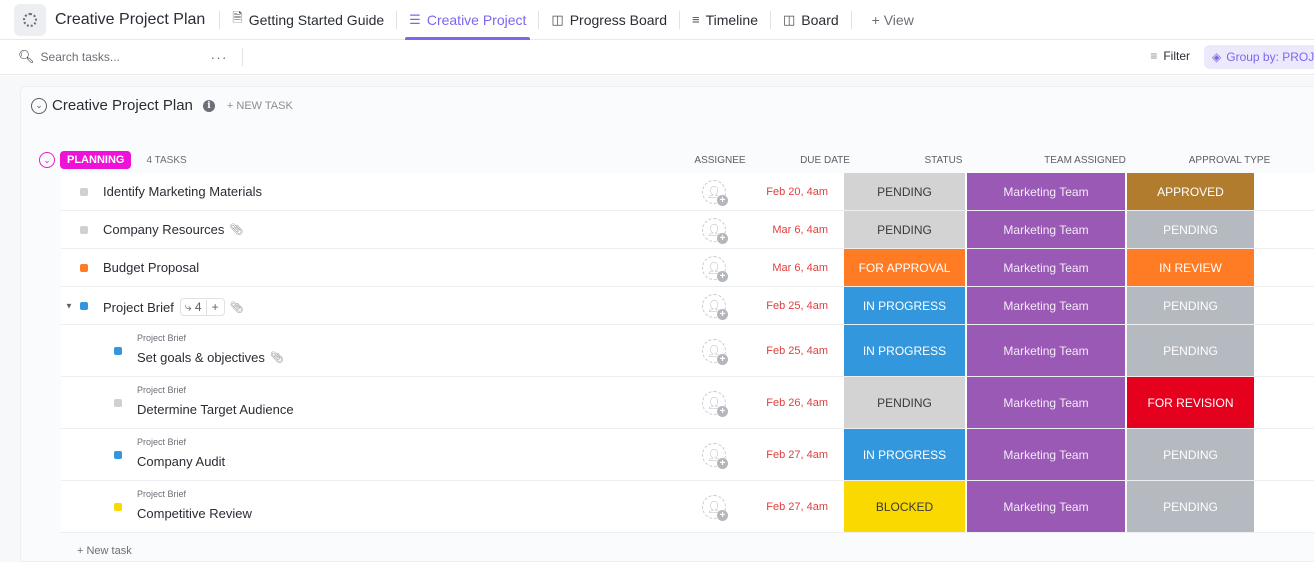  Describe the element at coordinates (467, 20) in the screenshot. I see `tab-creative-project: ☰ Creative Project` at that location.